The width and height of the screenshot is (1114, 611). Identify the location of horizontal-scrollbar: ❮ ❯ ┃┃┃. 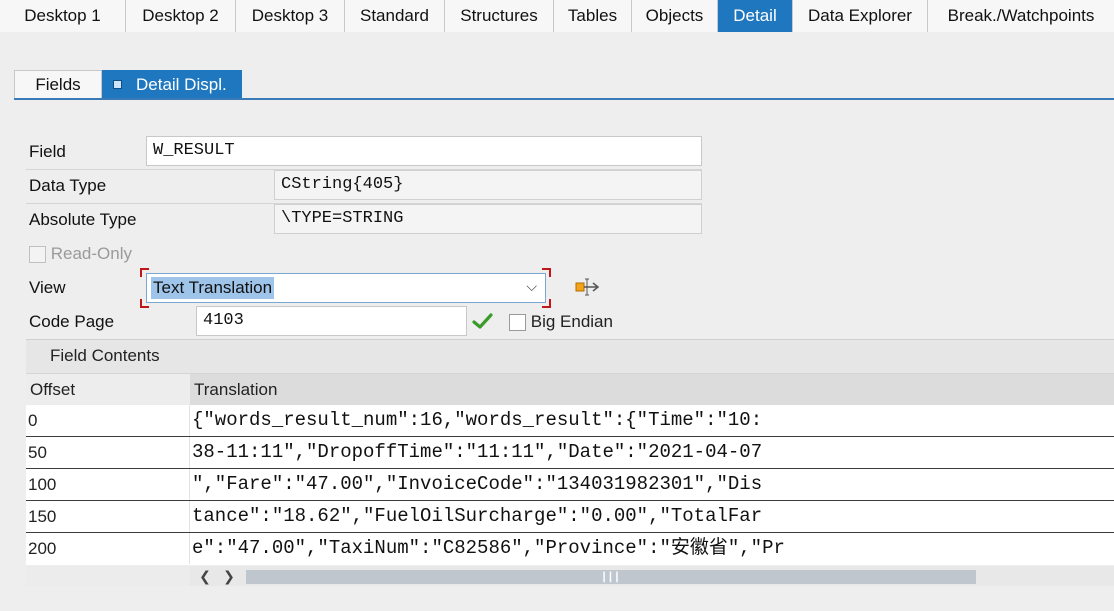
(652, 576).